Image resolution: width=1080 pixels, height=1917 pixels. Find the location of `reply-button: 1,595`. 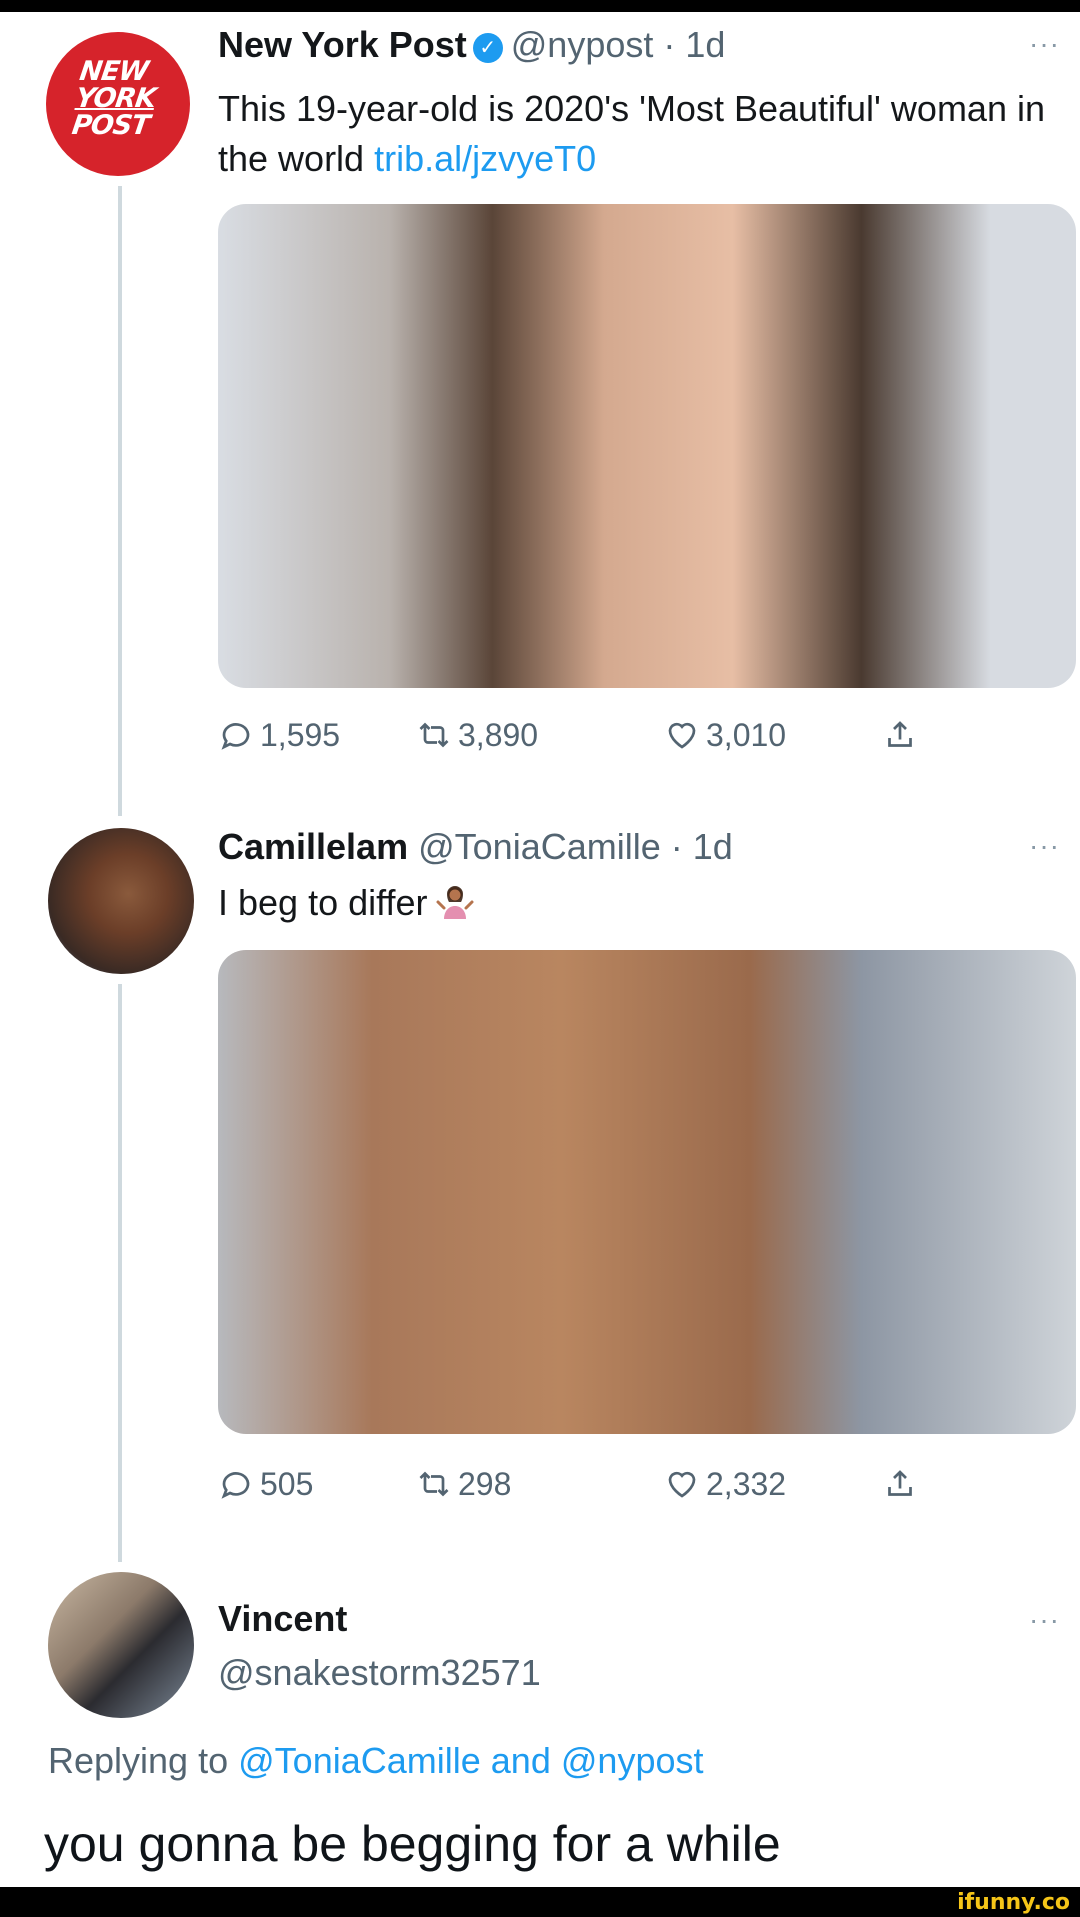

reply-button: 1,595 is located at coordinates (279, 735).